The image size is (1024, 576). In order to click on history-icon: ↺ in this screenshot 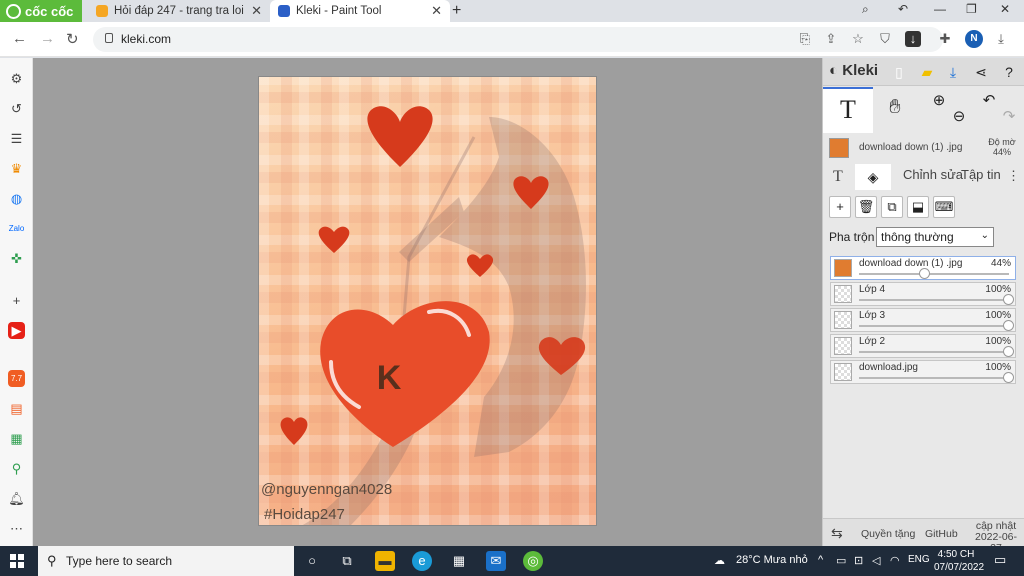, I will do `click(16, 108)`.